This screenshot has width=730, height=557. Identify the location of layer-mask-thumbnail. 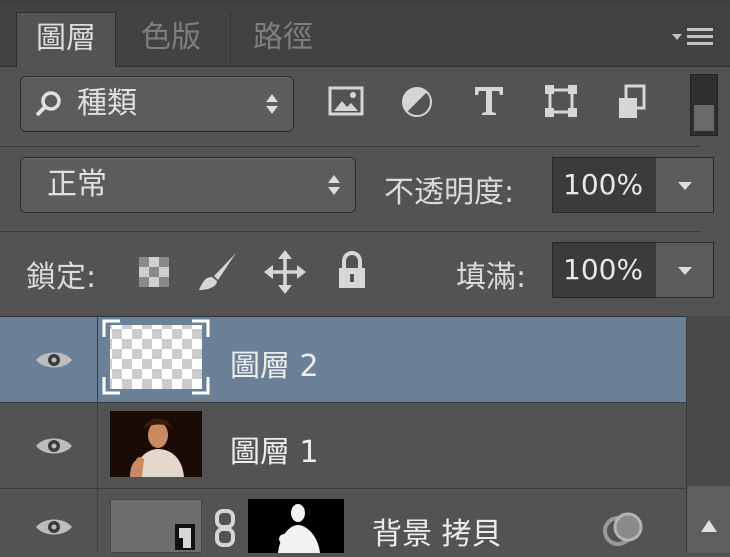
(296, 526).